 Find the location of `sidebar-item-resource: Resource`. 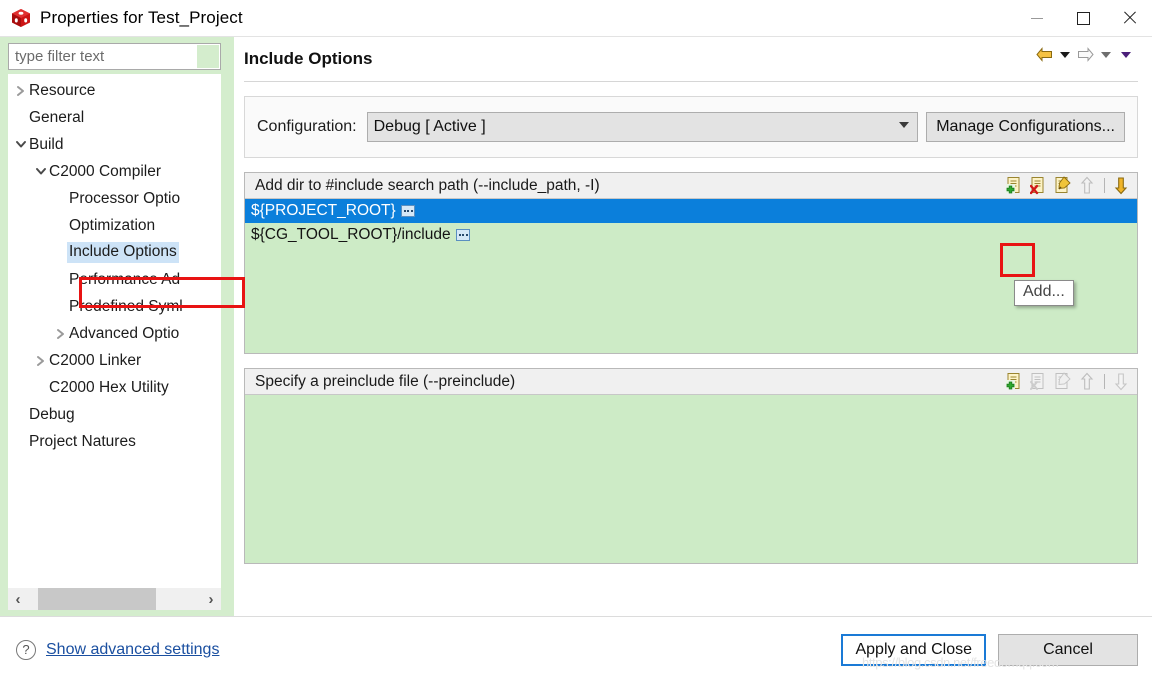

sidebar-item-resource: Resource is located at coordinates (114, 90).